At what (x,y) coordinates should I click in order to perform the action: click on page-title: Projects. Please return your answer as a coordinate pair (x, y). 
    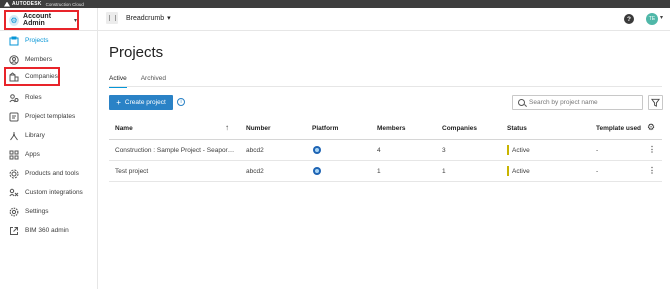
    Looking at the image, I should click on (136, 52).